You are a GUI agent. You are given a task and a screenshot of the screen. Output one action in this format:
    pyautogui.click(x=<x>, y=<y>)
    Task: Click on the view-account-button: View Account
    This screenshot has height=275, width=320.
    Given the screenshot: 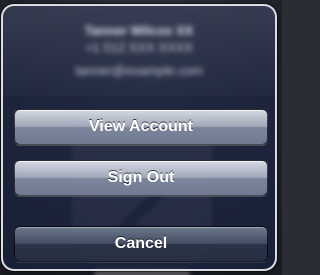 What is the action you would take?
    pyautogui.click(x=141, y=127)
    